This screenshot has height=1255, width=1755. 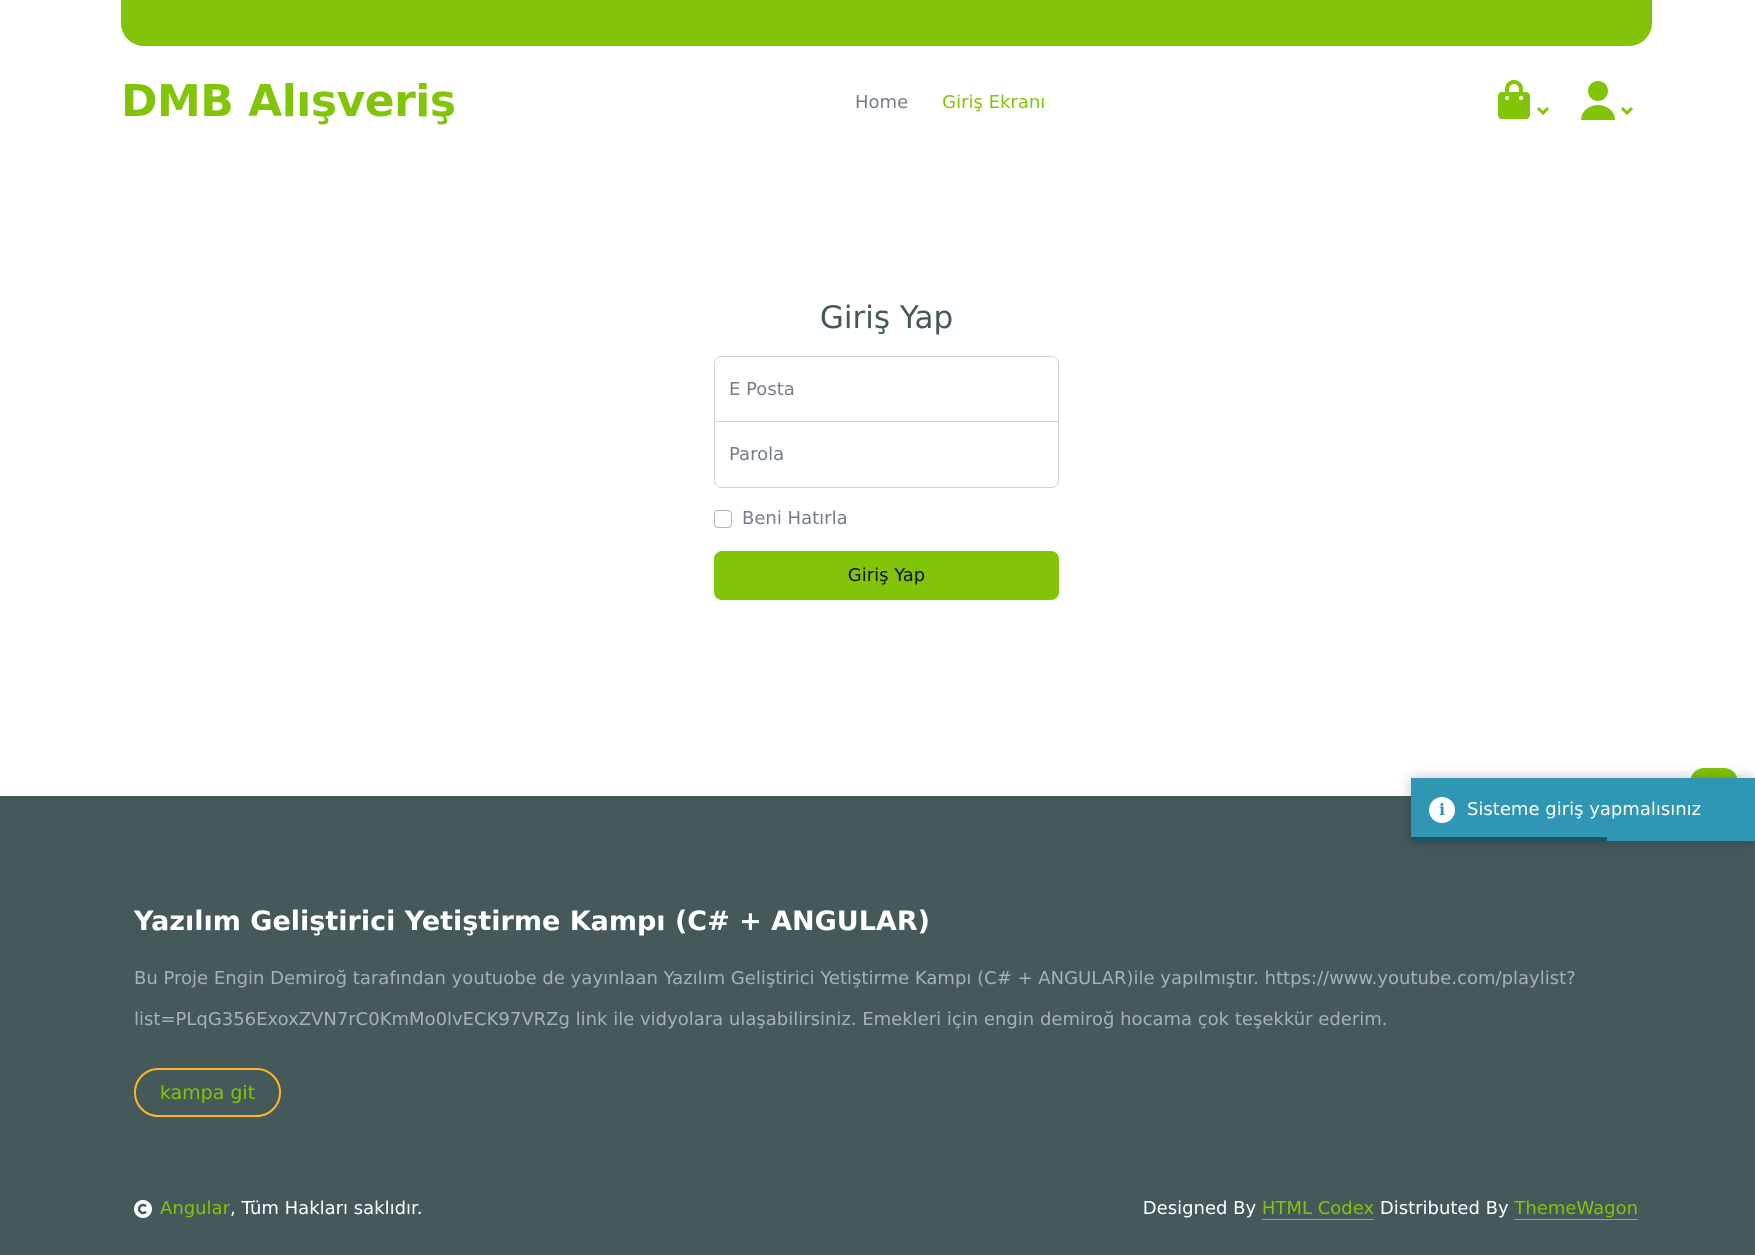 I want to click on distributor-link: ThemeWagon, so click(x=1576, y=1209).